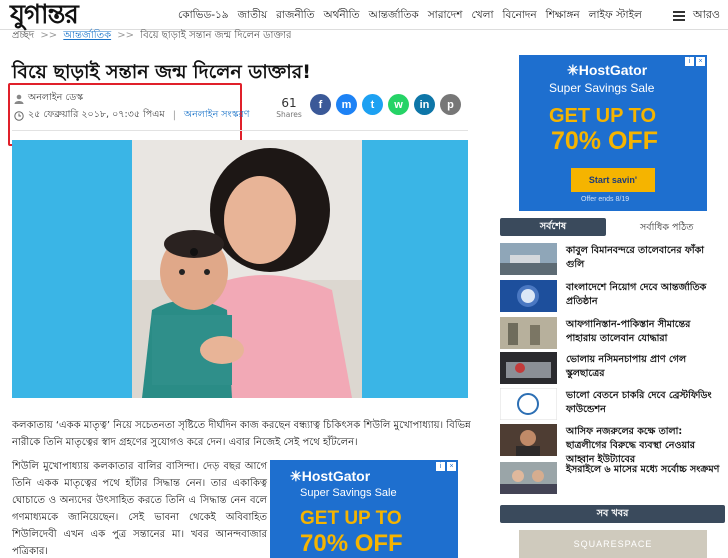 This screenshot has width=728, height=558. I want to click on breadcrumb-home: প্রচ্ছদ, so click(23, 35).